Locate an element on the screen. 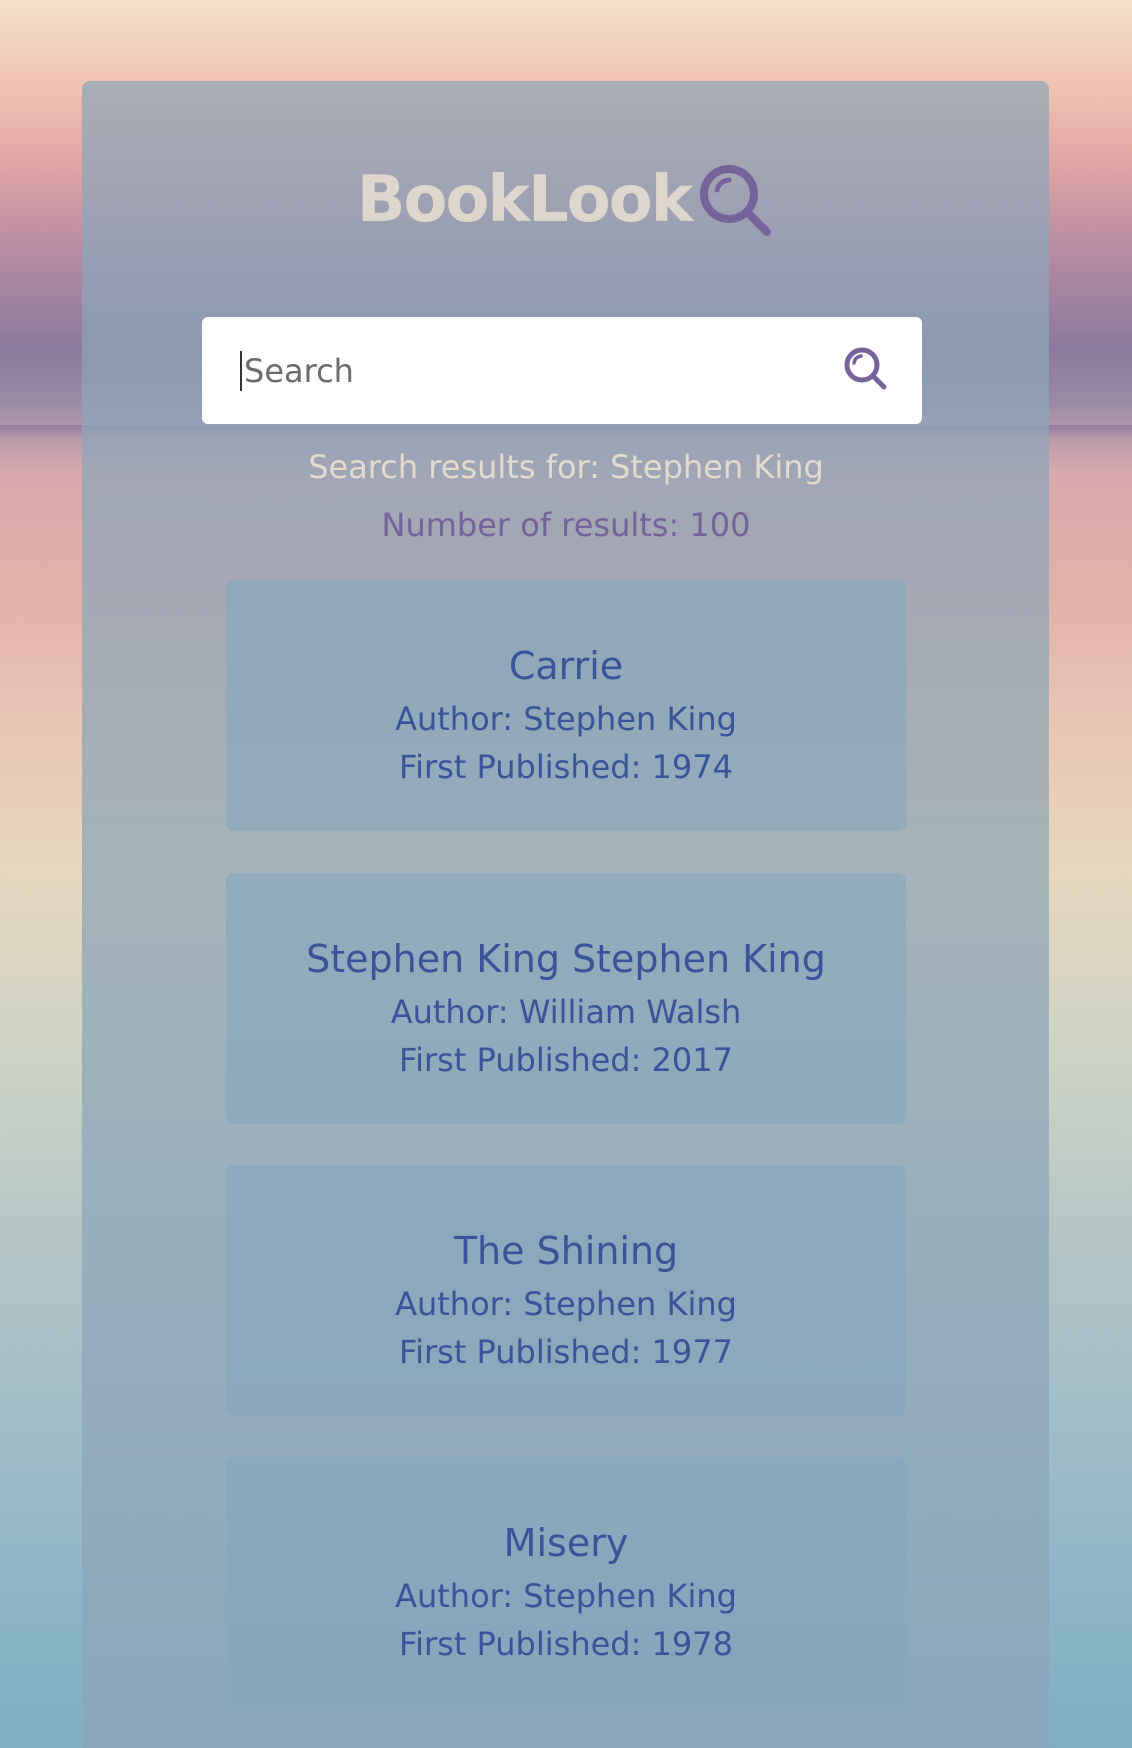 Image resolution: width=1132 pixels, height=1748 pixels. search-input is located at coordinates (523, 370).